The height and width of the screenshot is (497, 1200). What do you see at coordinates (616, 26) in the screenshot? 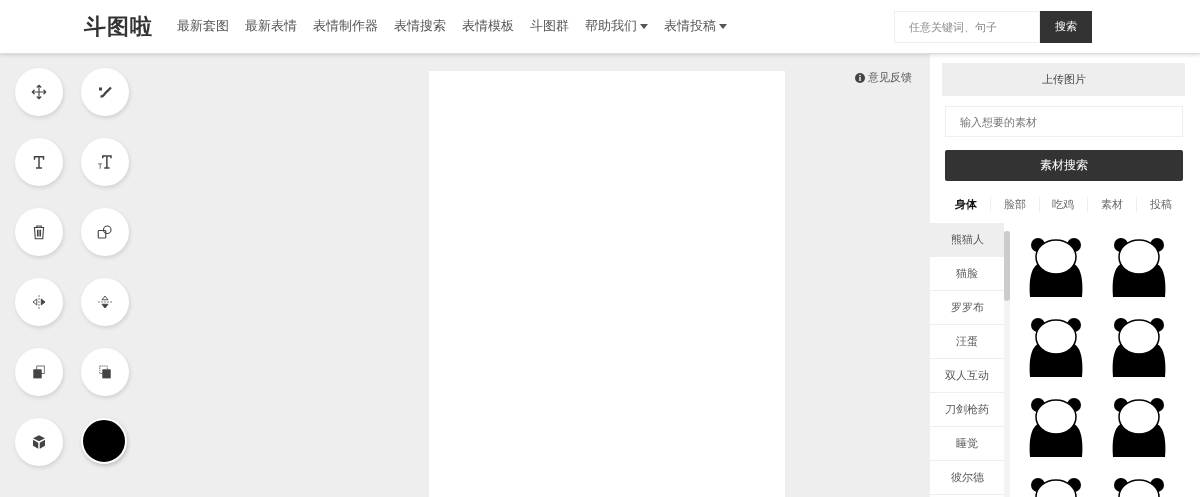
I see `nav-link: 帮助我们` at bounding box center [616, 26].